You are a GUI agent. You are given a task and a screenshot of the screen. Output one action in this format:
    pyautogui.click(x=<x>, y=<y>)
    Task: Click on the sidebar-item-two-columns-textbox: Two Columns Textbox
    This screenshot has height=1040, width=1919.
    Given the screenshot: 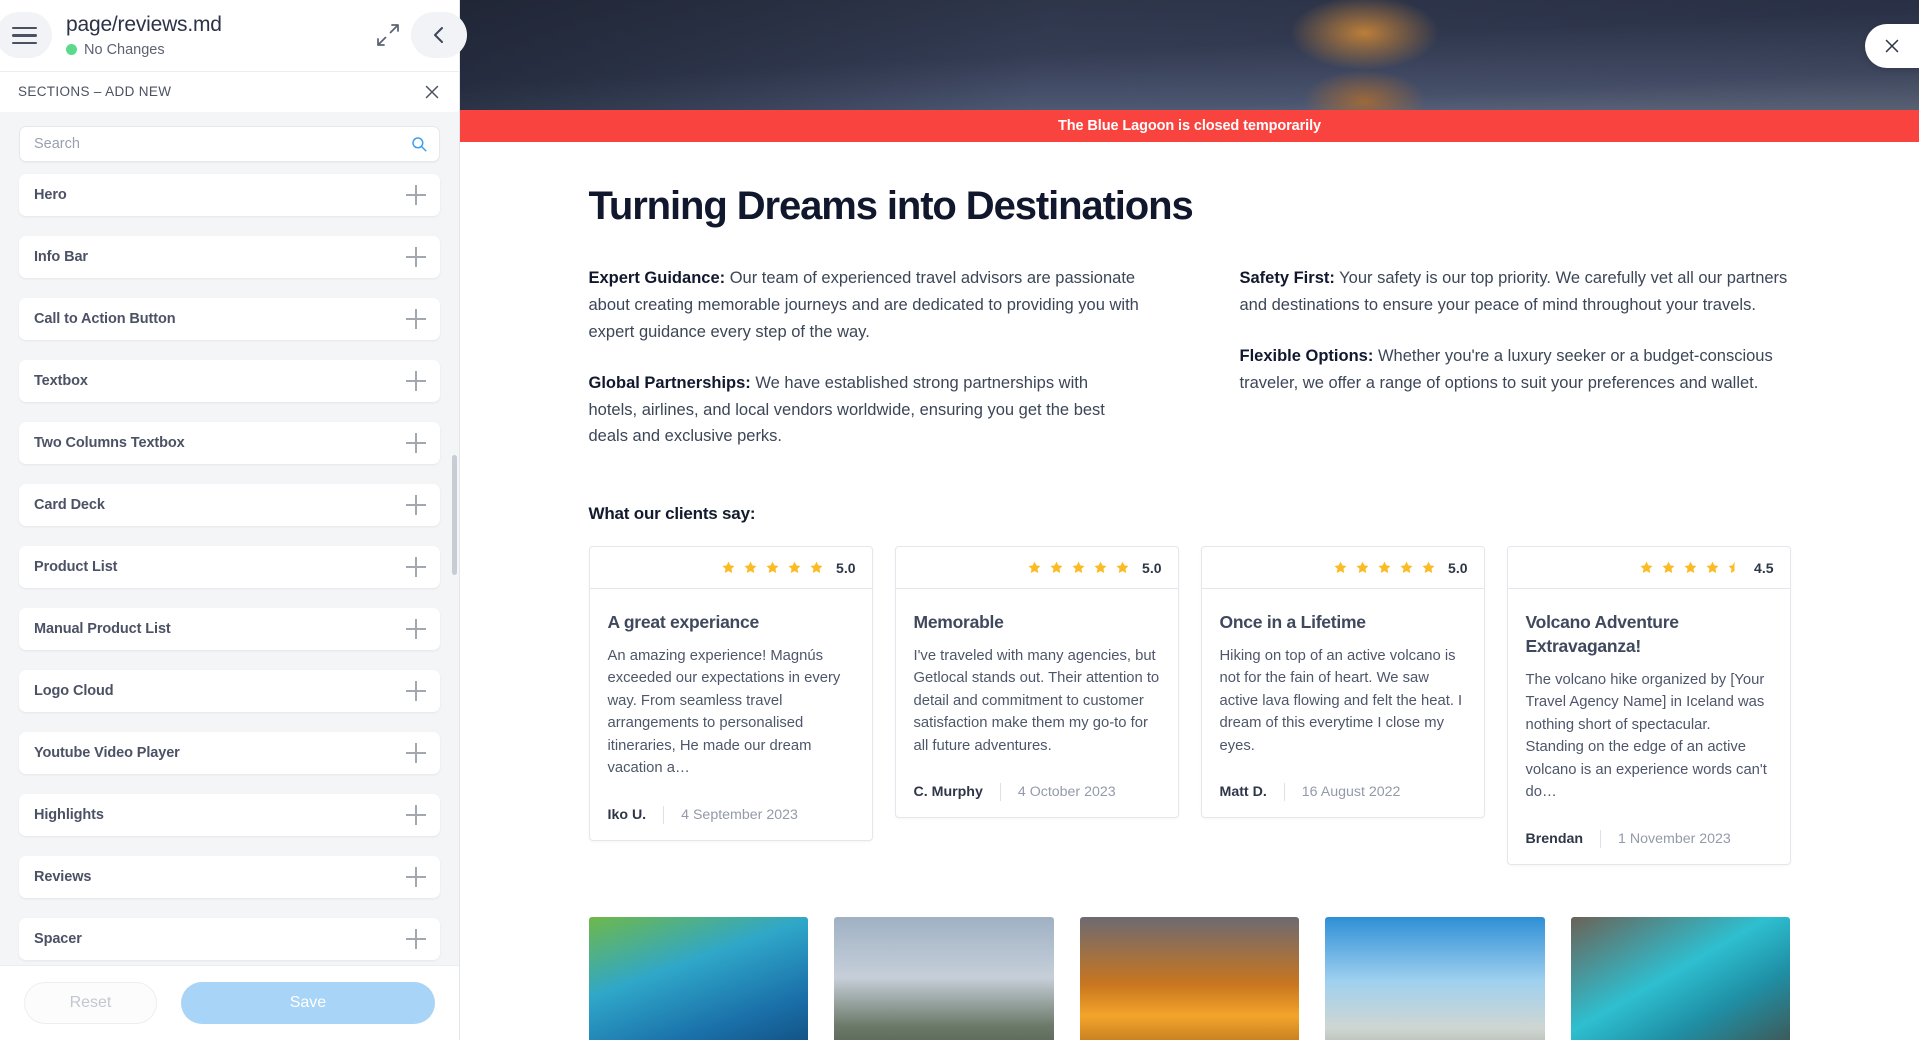 What is the action you would take?
    pyautogui.click(x=229, y=442)
    